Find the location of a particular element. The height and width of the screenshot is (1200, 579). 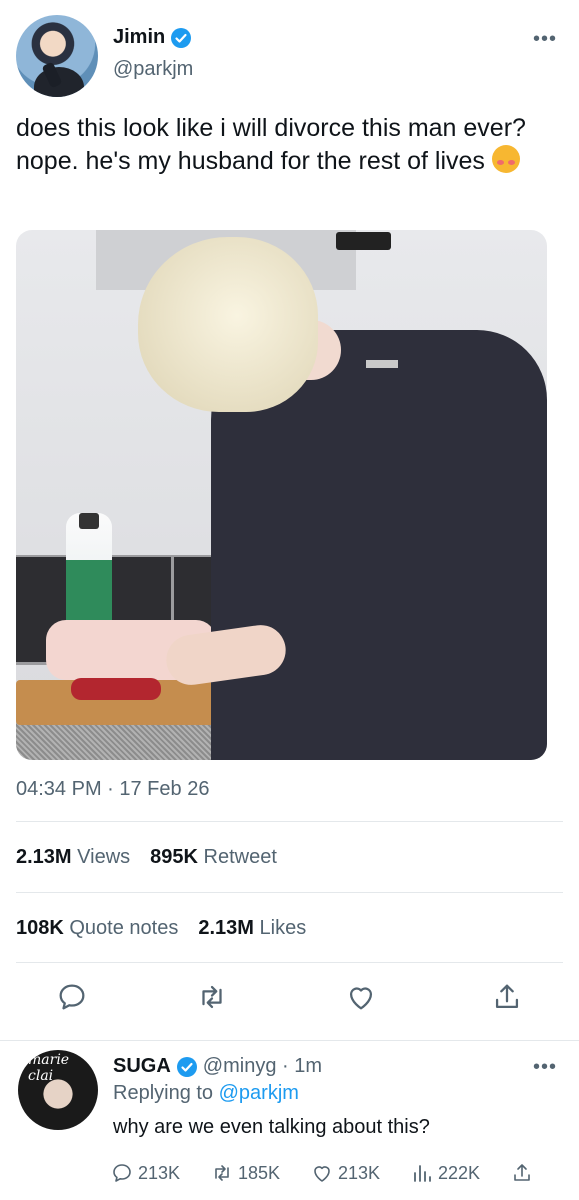

more-options-icon: ••• is located at coordinates (545, 39).